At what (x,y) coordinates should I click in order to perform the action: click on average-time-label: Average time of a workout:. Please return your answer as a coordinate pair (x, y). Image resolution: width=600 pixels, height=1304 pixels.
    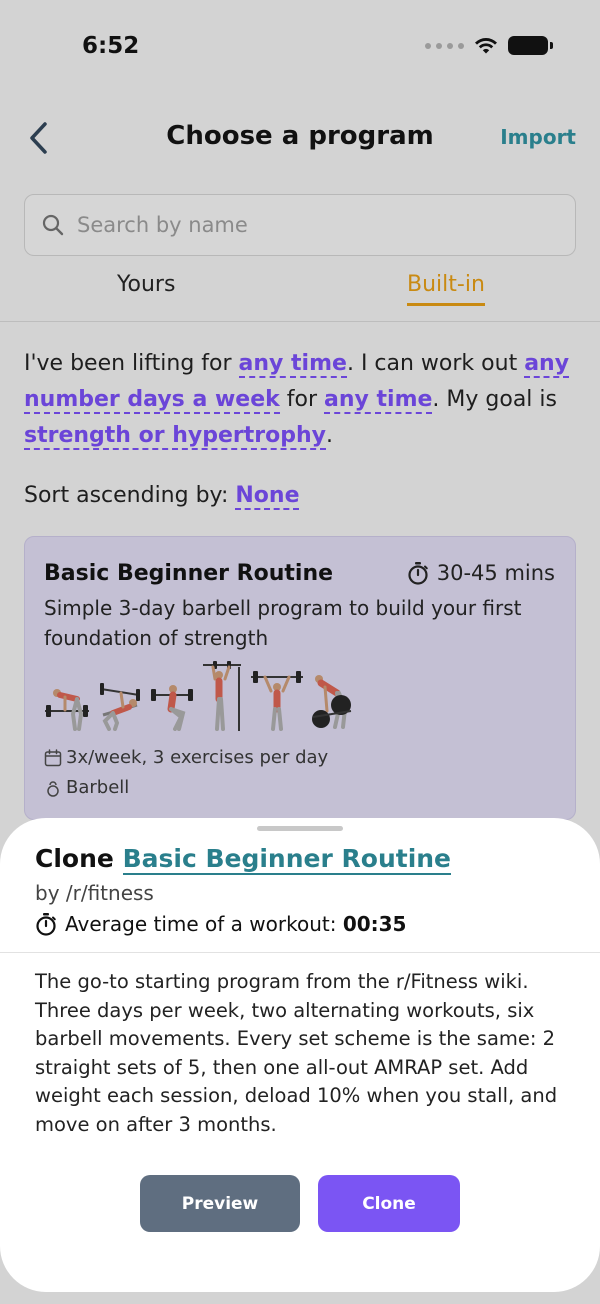
    Looking at the image, I should click on (204, 924).